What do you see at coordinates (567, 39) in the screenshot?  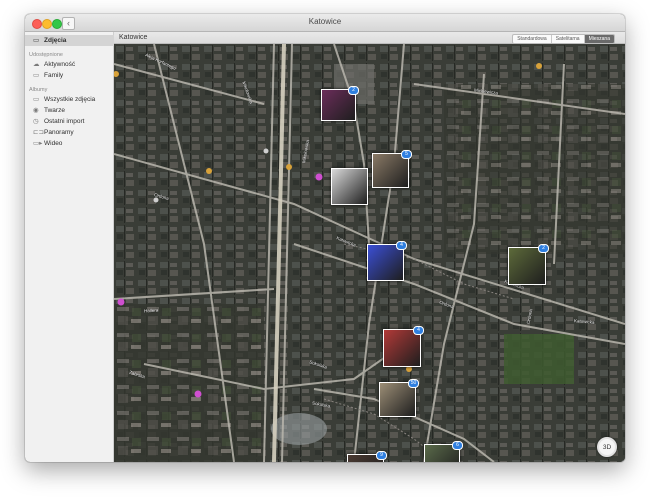 I see `map-mode-satellite: Satelitarna` at bounding box center [567, 39].